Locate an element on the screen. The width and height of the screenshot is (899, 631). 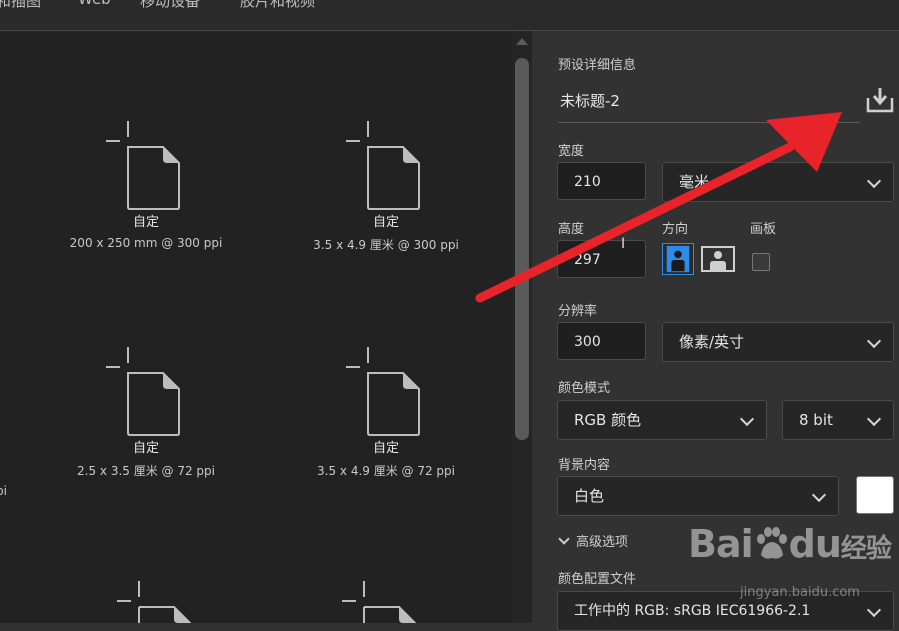
background-value: 白色 is located at coordinates (589, 496).